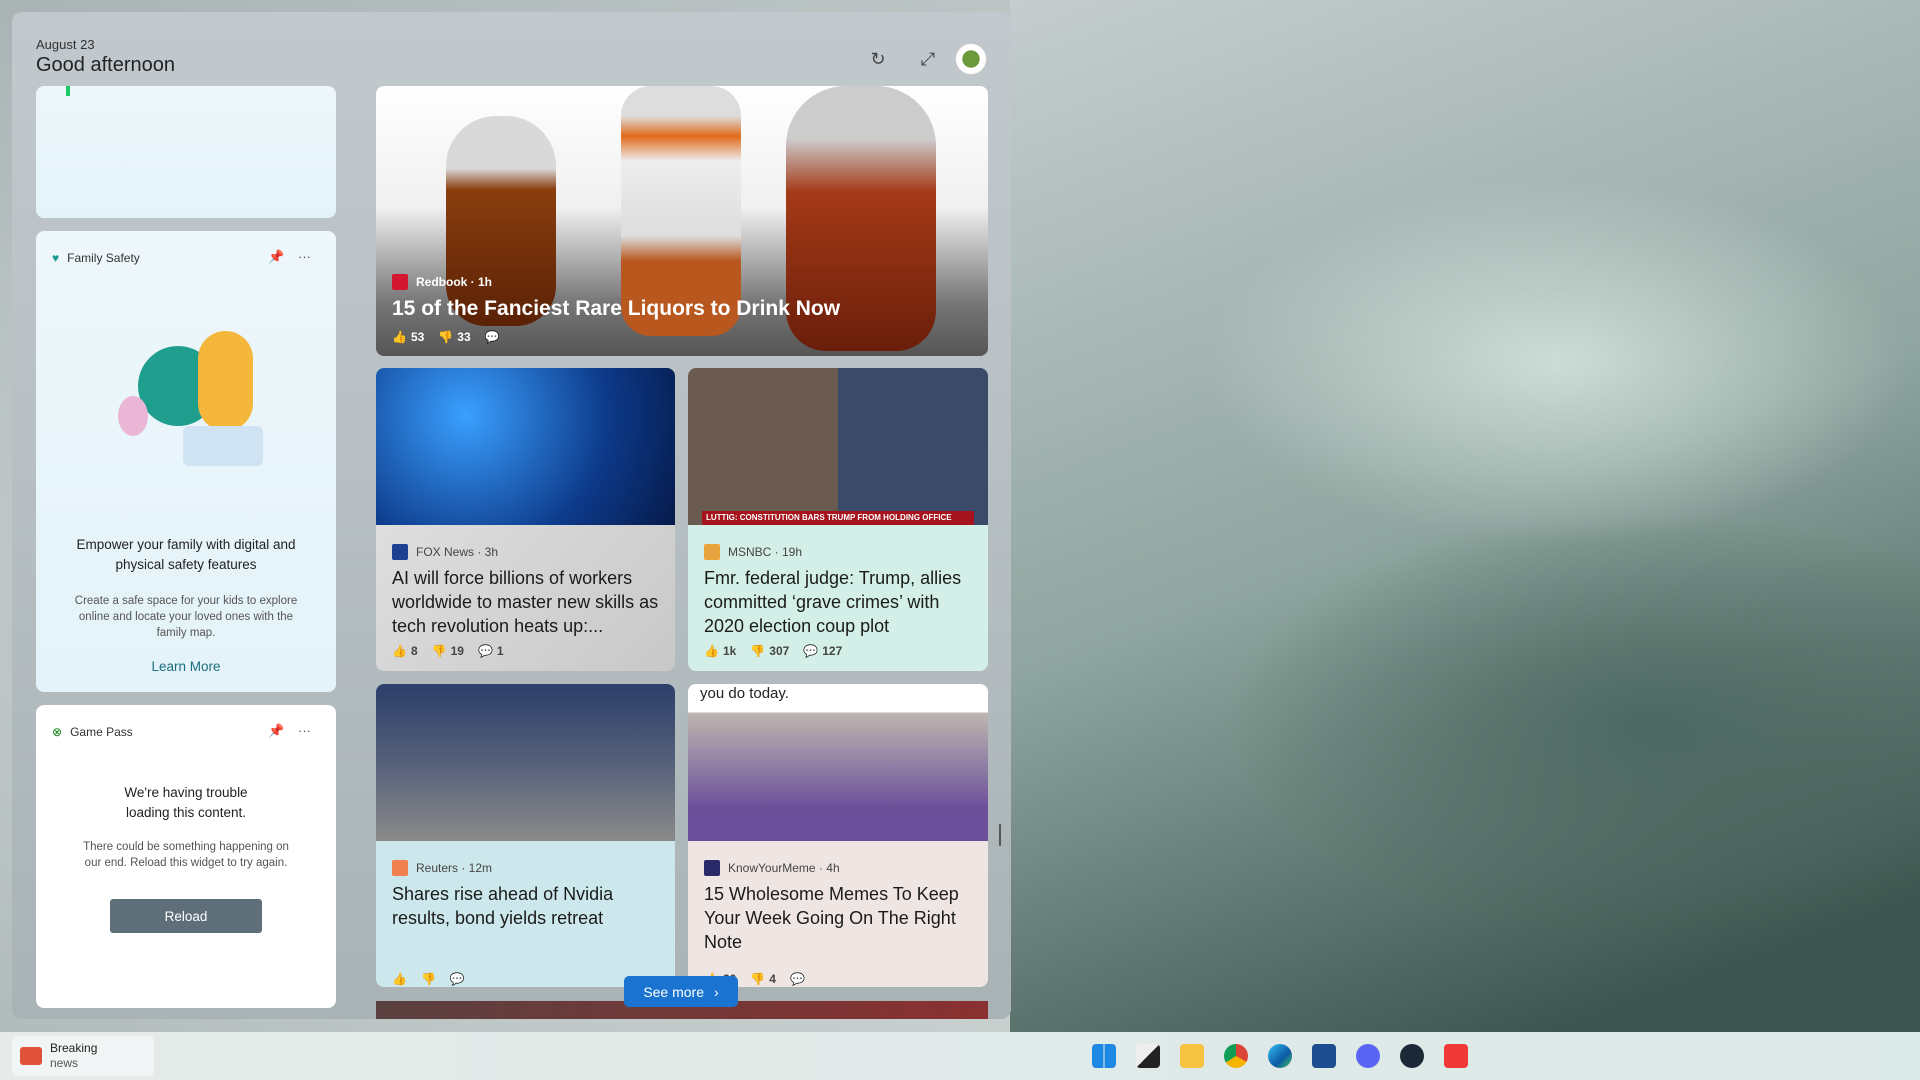  What do you see at coordinates (720, 651) in the screenshot?
I see `like-button: 👍 1k` at bounding box center [720, 651].